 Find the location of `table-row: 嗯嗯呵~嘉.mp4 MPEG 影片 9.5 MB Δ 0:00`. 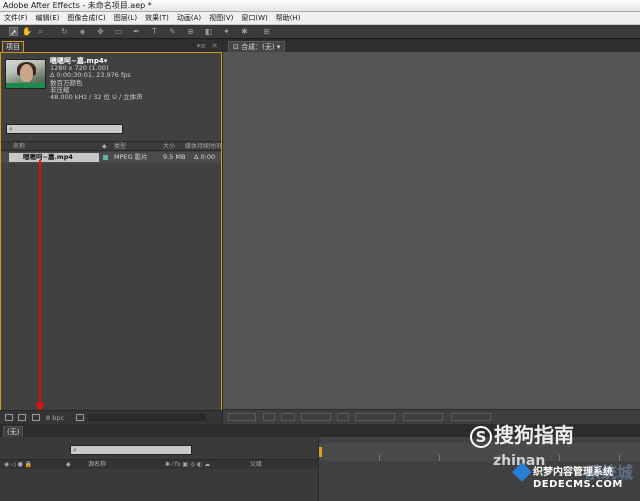

table-row: 嗯嗯呵~嘉.mp4 MPEG 影片 9.5 MB Δ 0:00 is located at coordinates (111, 157).